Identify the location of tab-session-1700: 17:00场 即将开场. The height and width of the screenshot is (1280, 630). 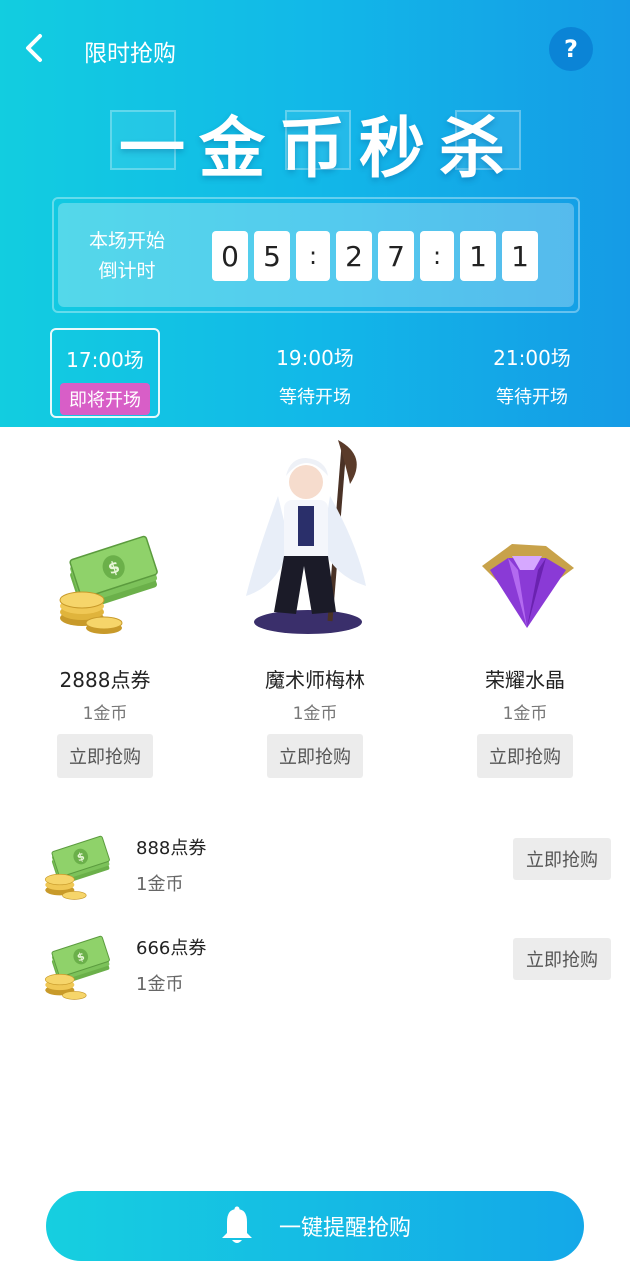
(105, 373).